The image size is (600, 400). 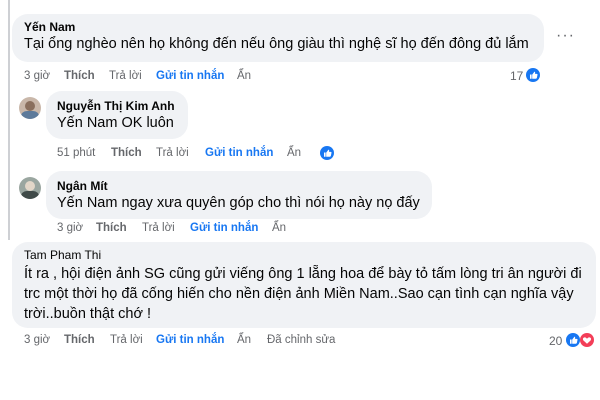 What do you see at coordinates (301, 340) in the screenshot?
I see `edited-label: Đã chỉnh sửa` at bounding box center [301, 340].